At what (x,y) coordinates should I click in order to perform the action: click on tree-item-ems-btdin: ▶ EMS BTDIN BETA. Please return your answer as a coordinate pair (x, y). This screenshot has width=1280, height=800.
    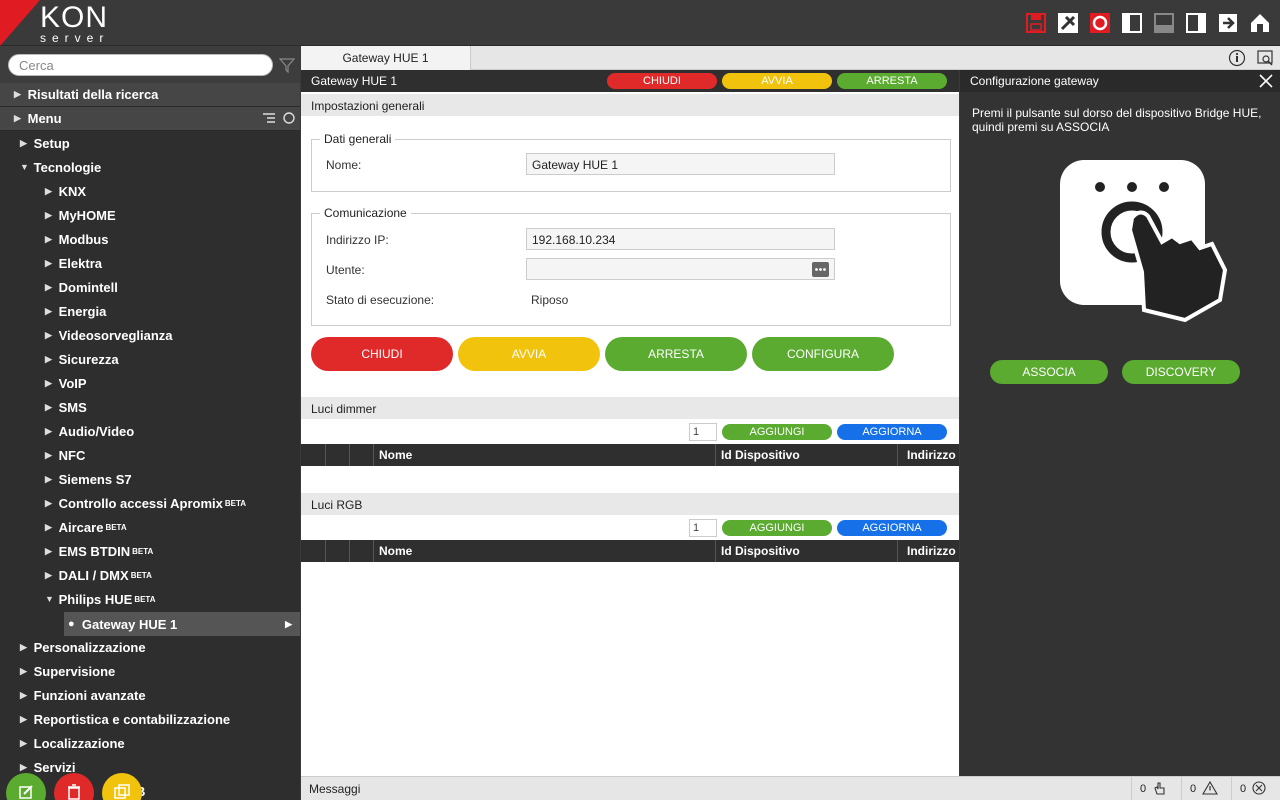
    Looking at the image, I should click on (150, 551).